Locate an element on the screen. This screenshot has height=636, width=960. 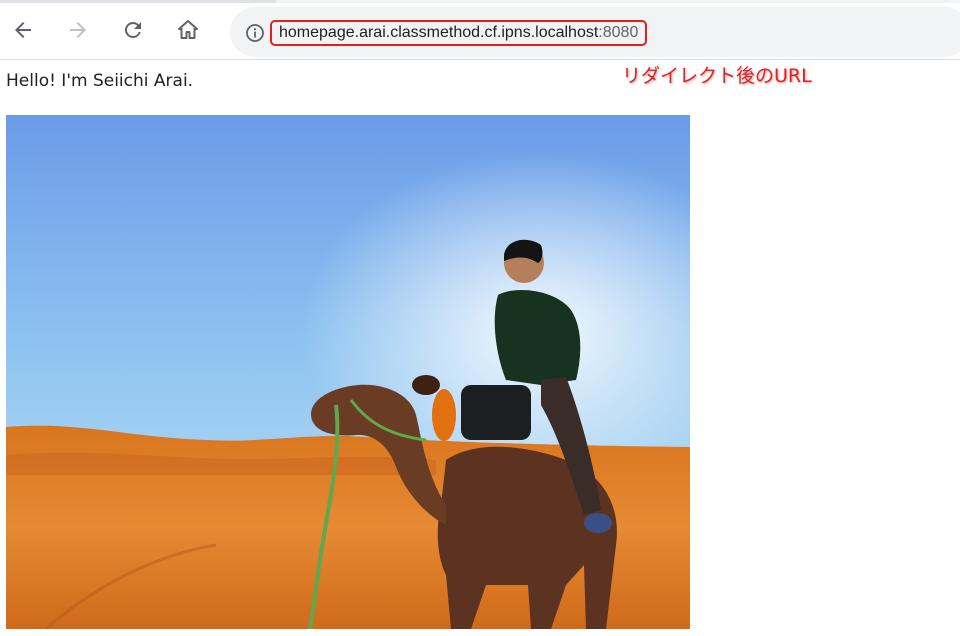
reload-button is located at coordinates (133, 30).